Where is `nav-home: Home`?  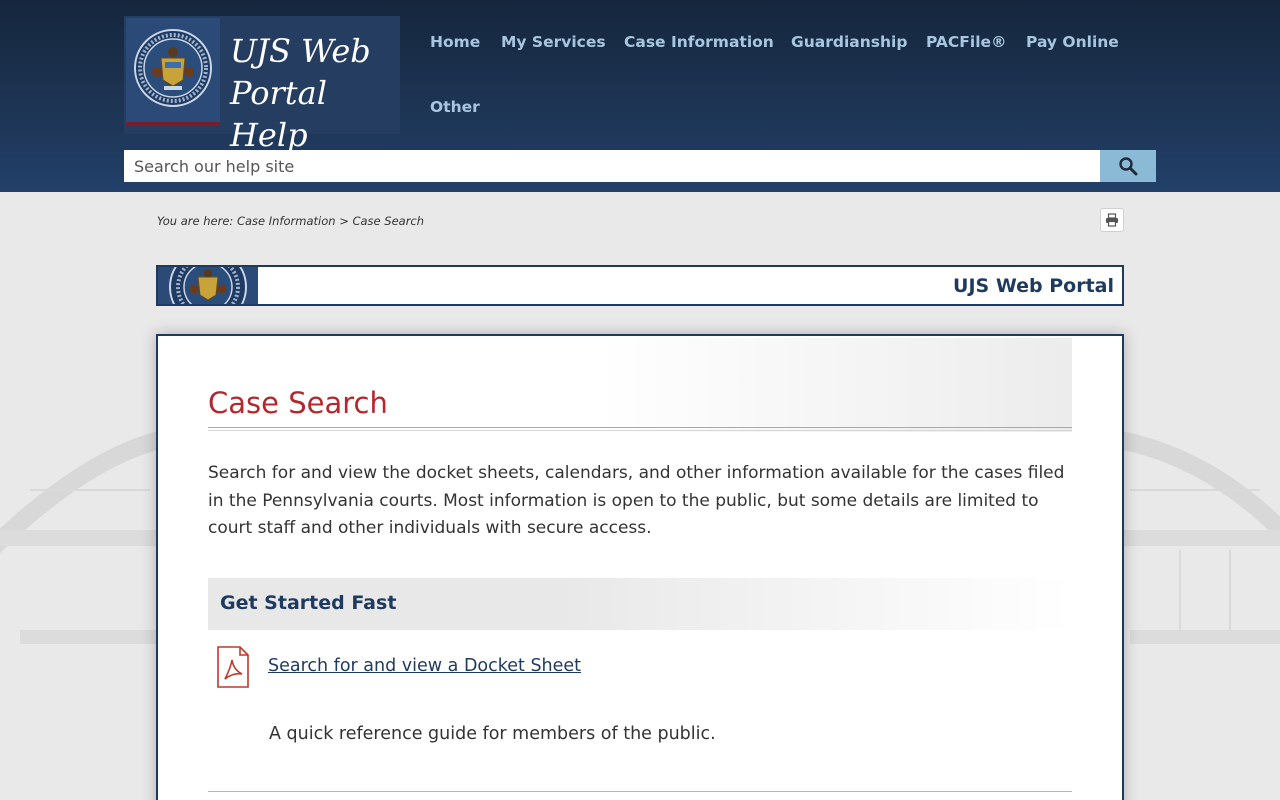 nav-home: Home is located at coordinates (455, 42).